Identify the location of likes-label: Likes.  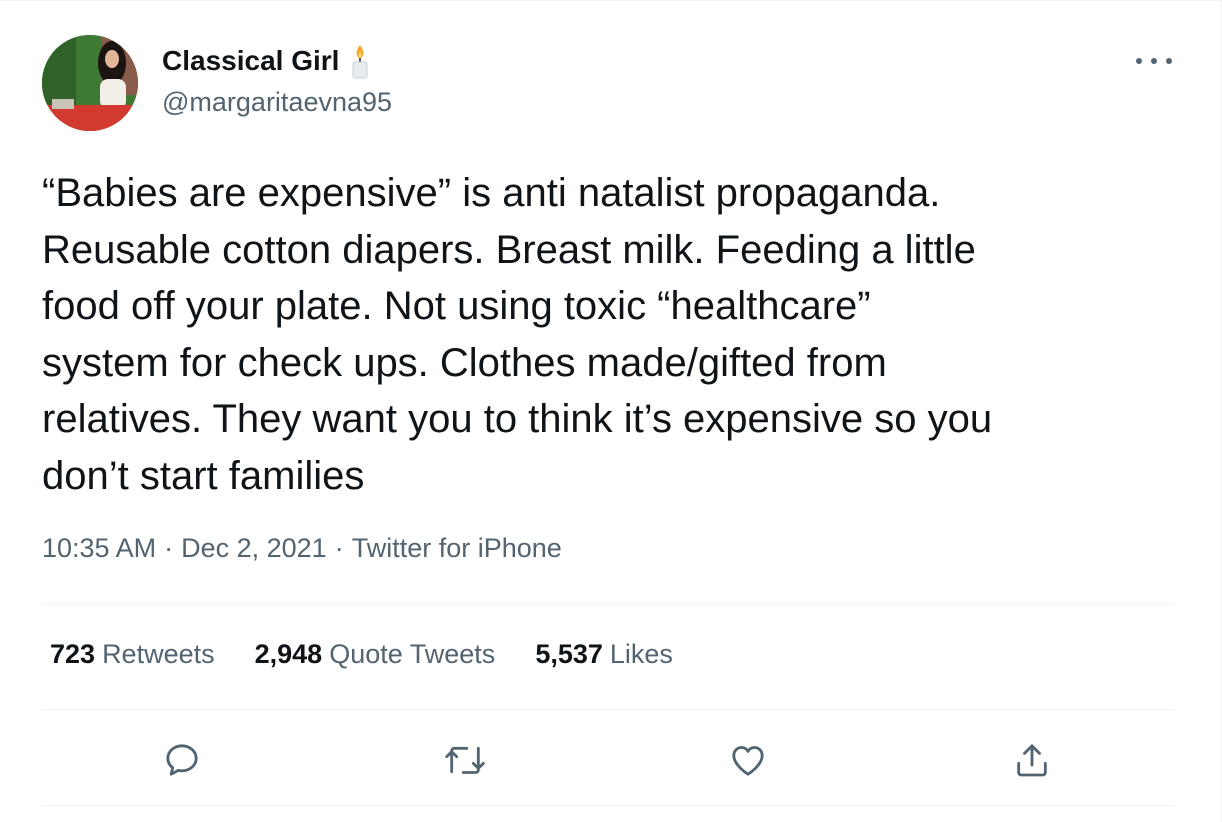
(641, 654).